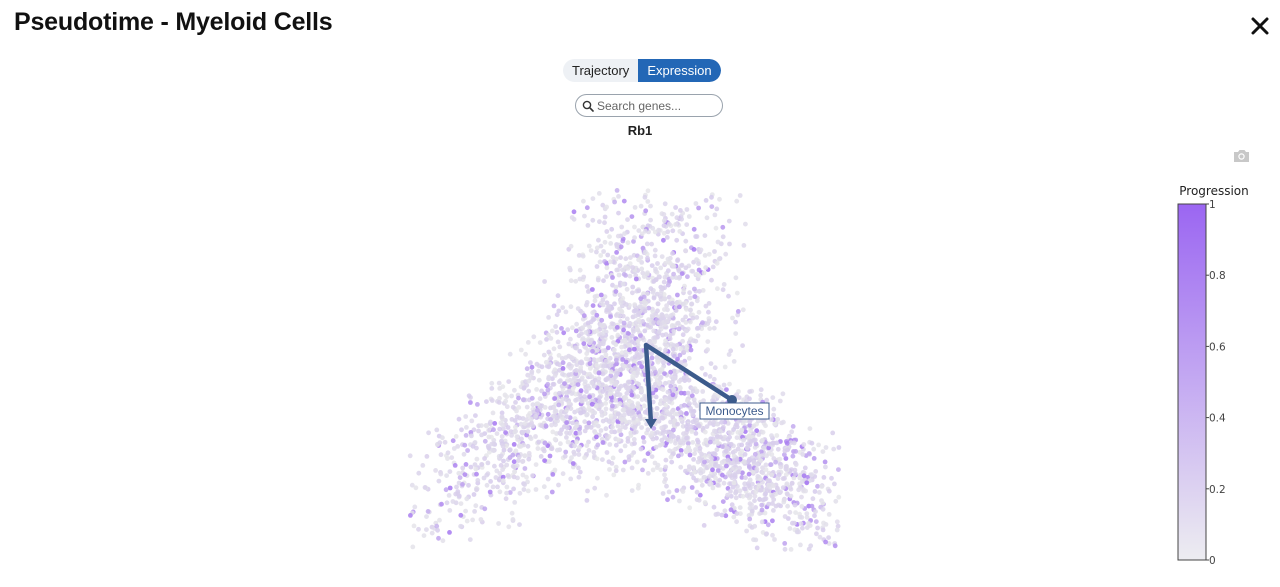  What do you see at coordinates (656, 105) in the screenshot?
I see `search-input` at bounding box center [656, 105].